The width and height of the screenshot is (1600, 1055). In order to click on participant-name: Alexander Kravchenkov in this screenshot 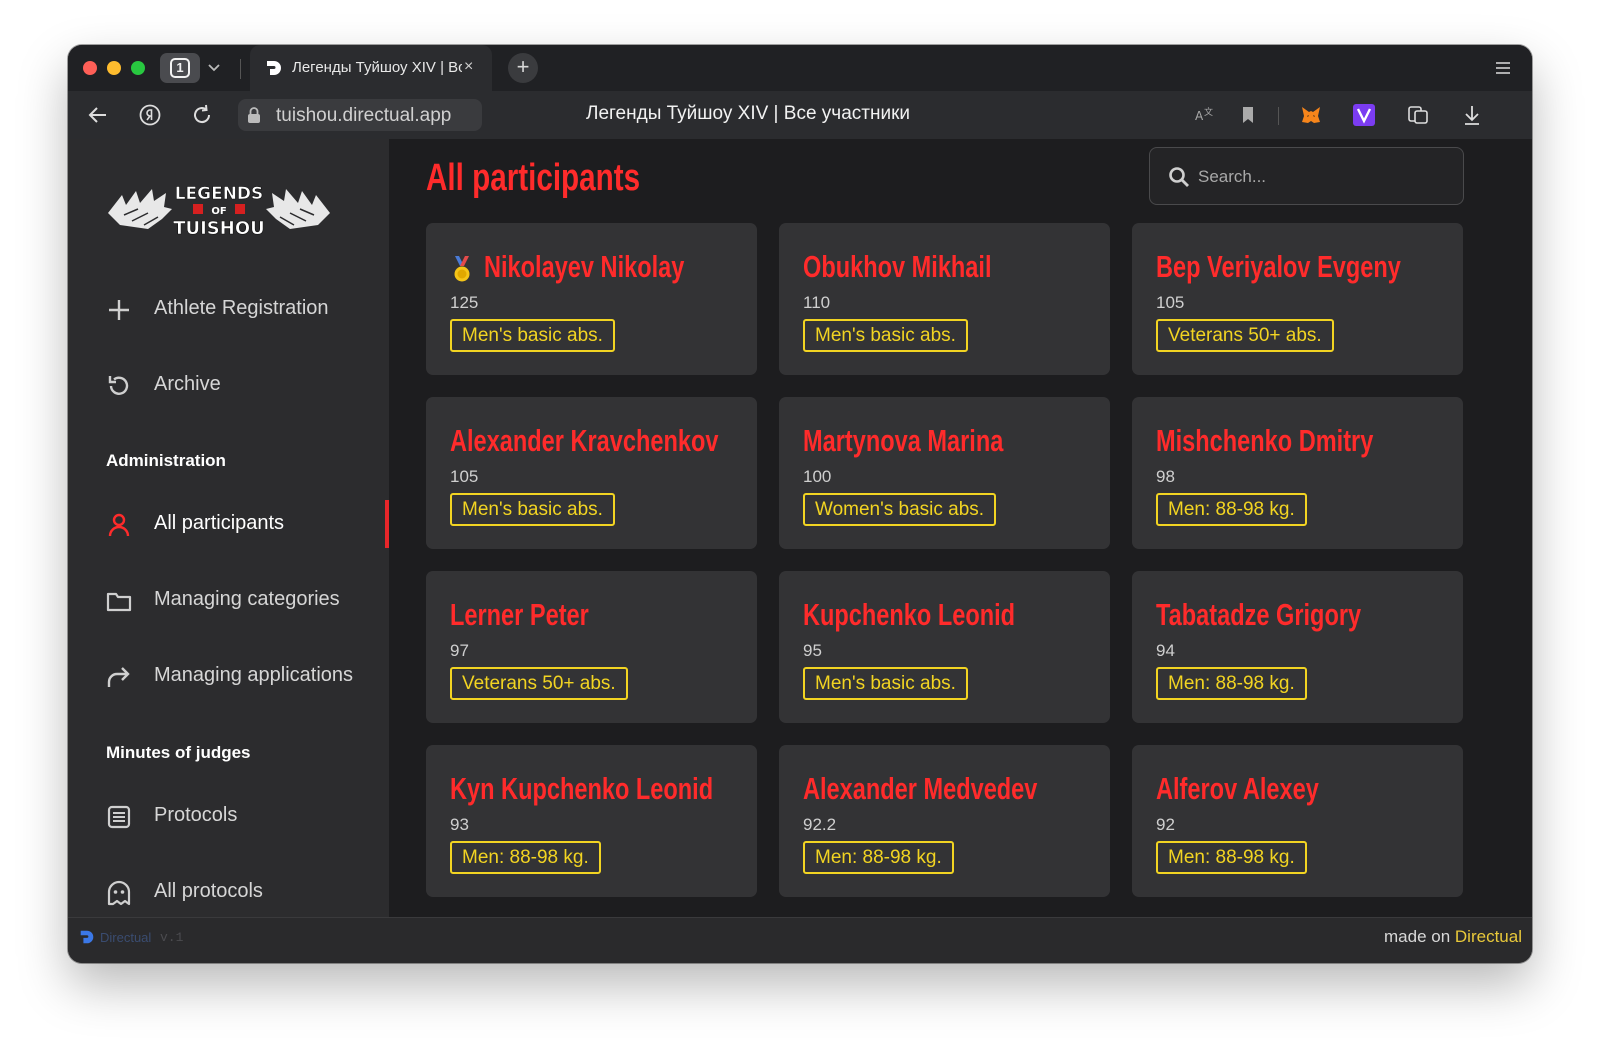, I will do `click(584, 443)`.